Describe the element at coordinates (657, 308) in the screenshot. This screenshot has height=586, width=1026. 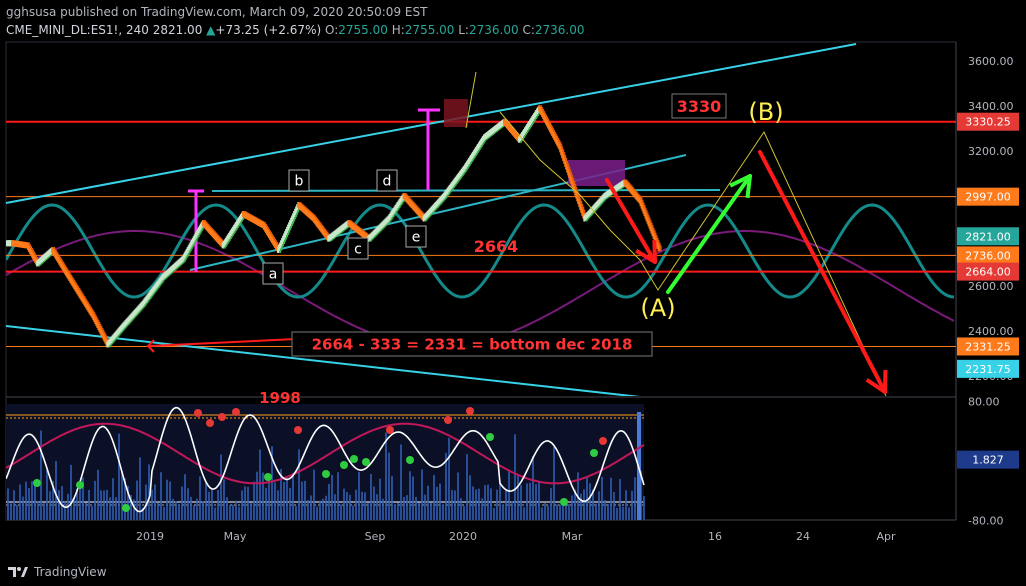
I see `wave-a-label: (A)` at that location.